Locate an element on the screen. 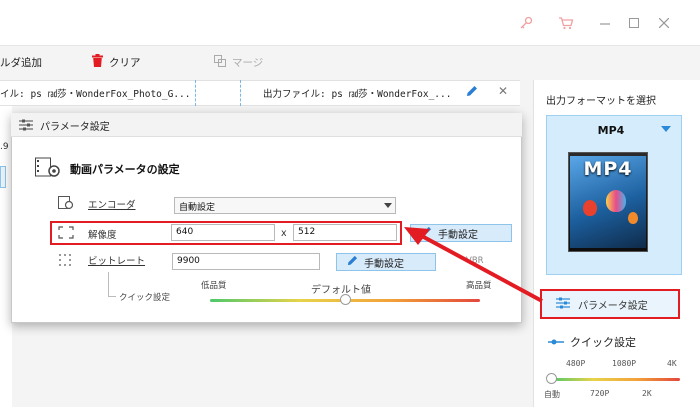 The width and height of the screenshot is (700, 407). format-name: MP4 is located at coordinates (611, 130).